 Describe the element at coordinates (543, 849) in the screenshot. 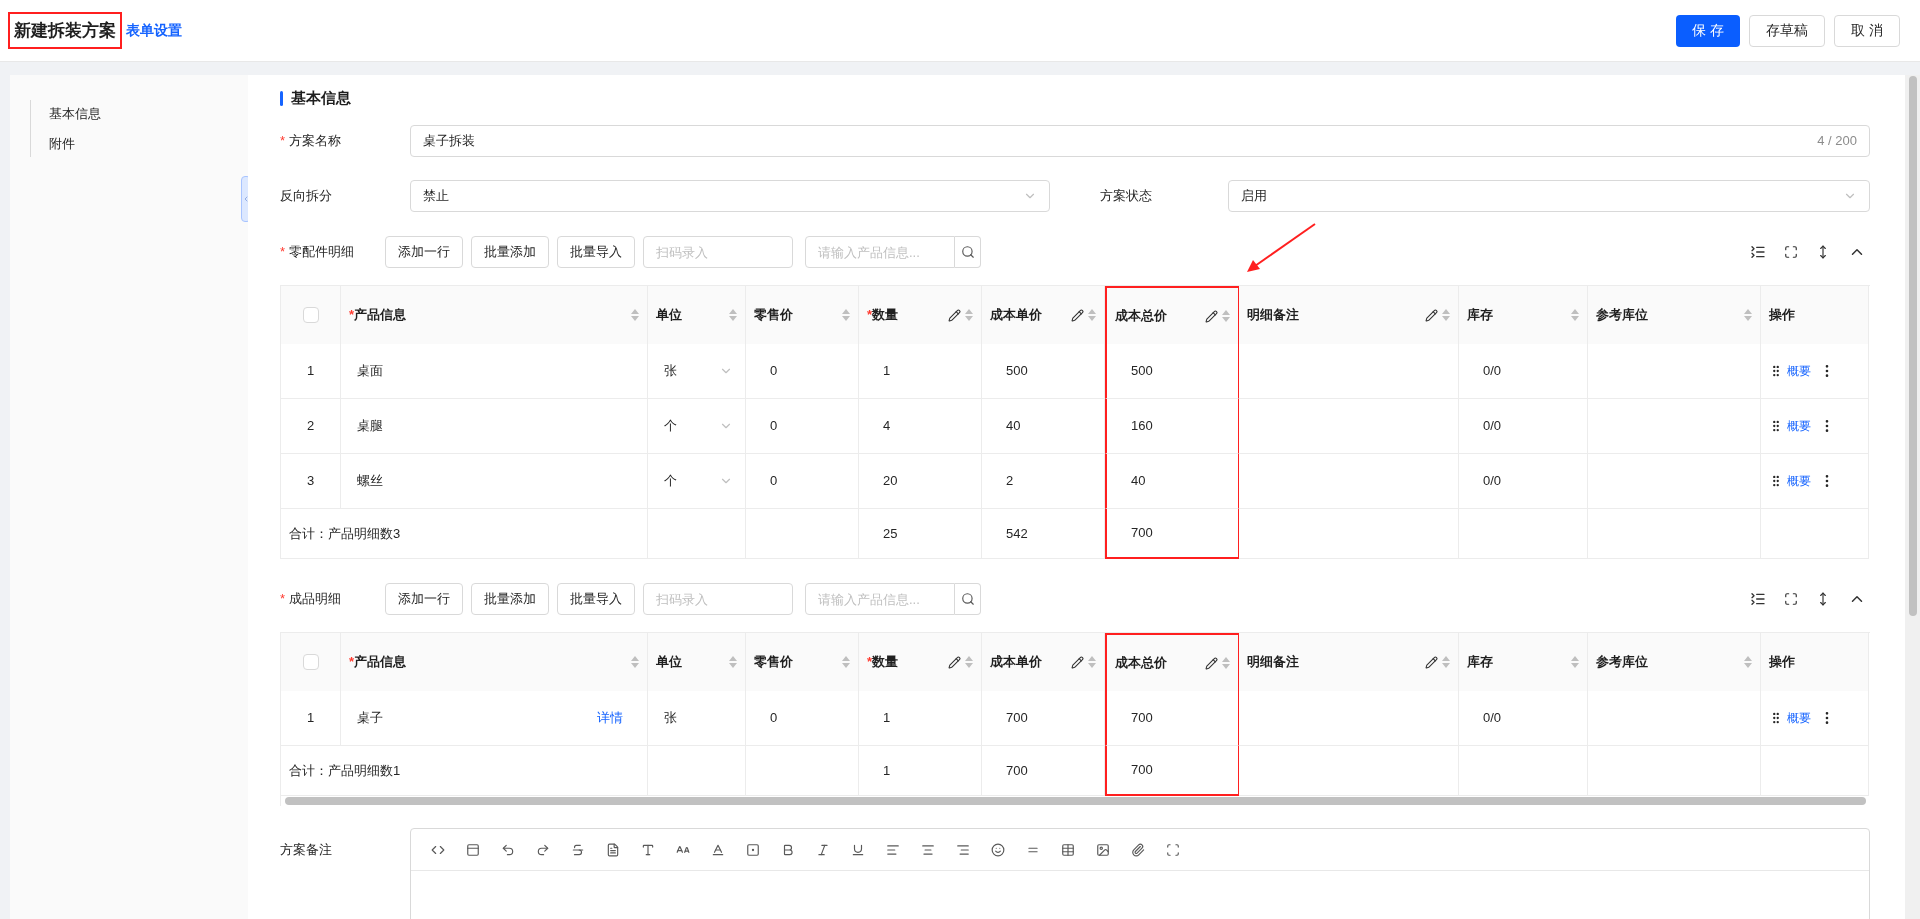

I see `redo-icon` at that location.